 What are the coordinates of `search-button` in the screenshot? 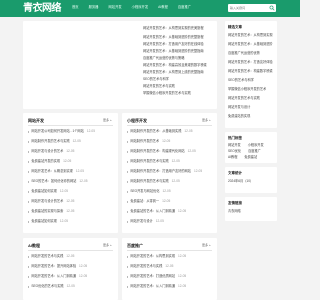 It's located at (272, 8).